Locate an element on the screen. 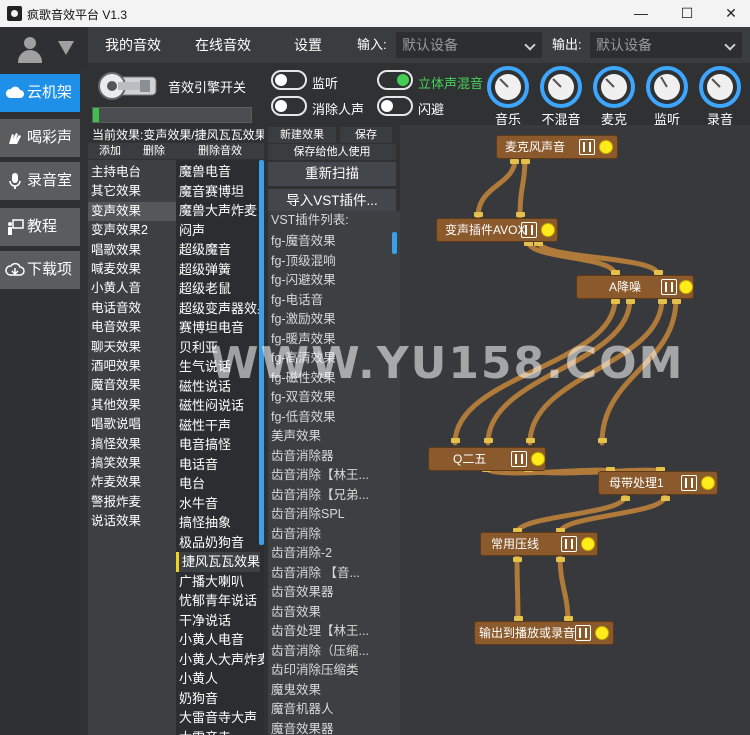 This screenshot has width=750, height=735. close-button: ✕ is located at coordinates (729, 13).